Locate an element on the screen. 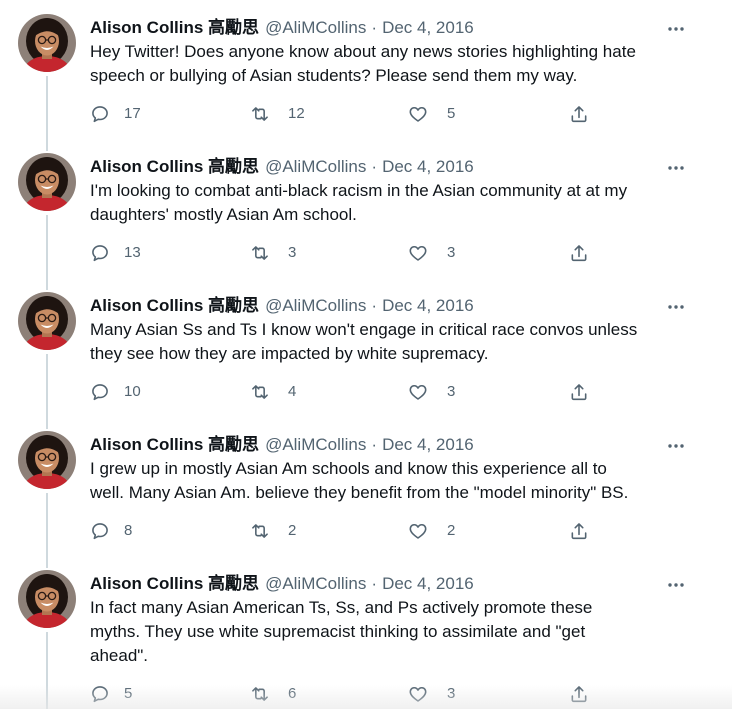 The width and height of the screenshot is (732, 709). tweet-text-line: daughters' mostly Asian Am school. is located at coordinates (223, 214).